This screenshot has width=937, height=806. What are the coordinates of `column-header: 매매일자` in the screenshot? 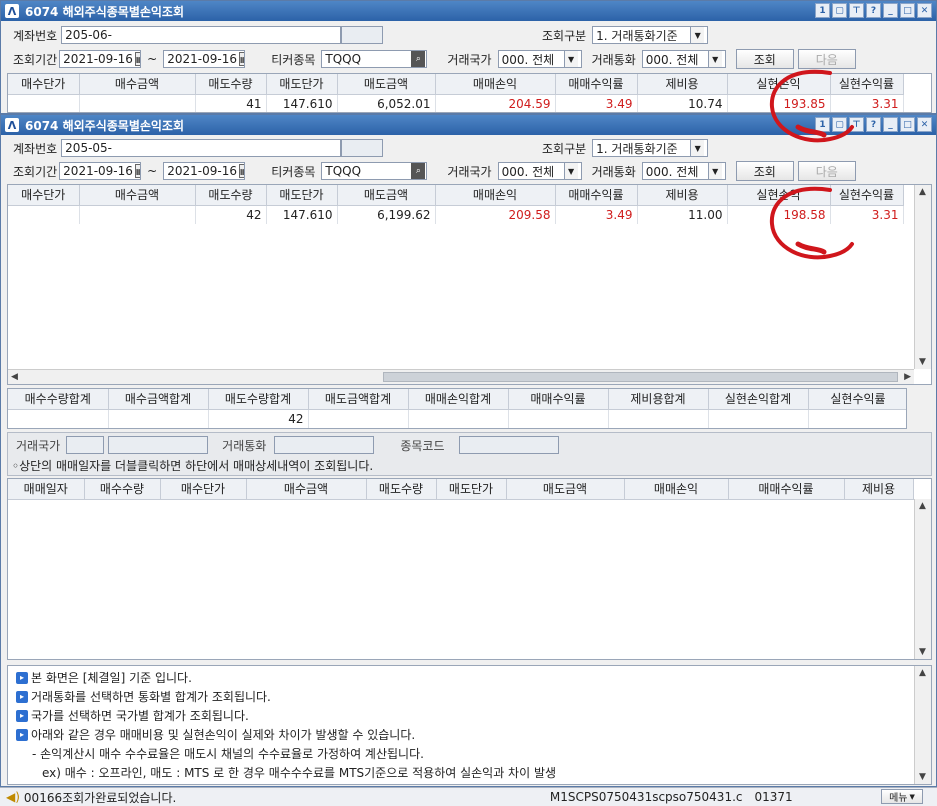 It's located at (46, 489).